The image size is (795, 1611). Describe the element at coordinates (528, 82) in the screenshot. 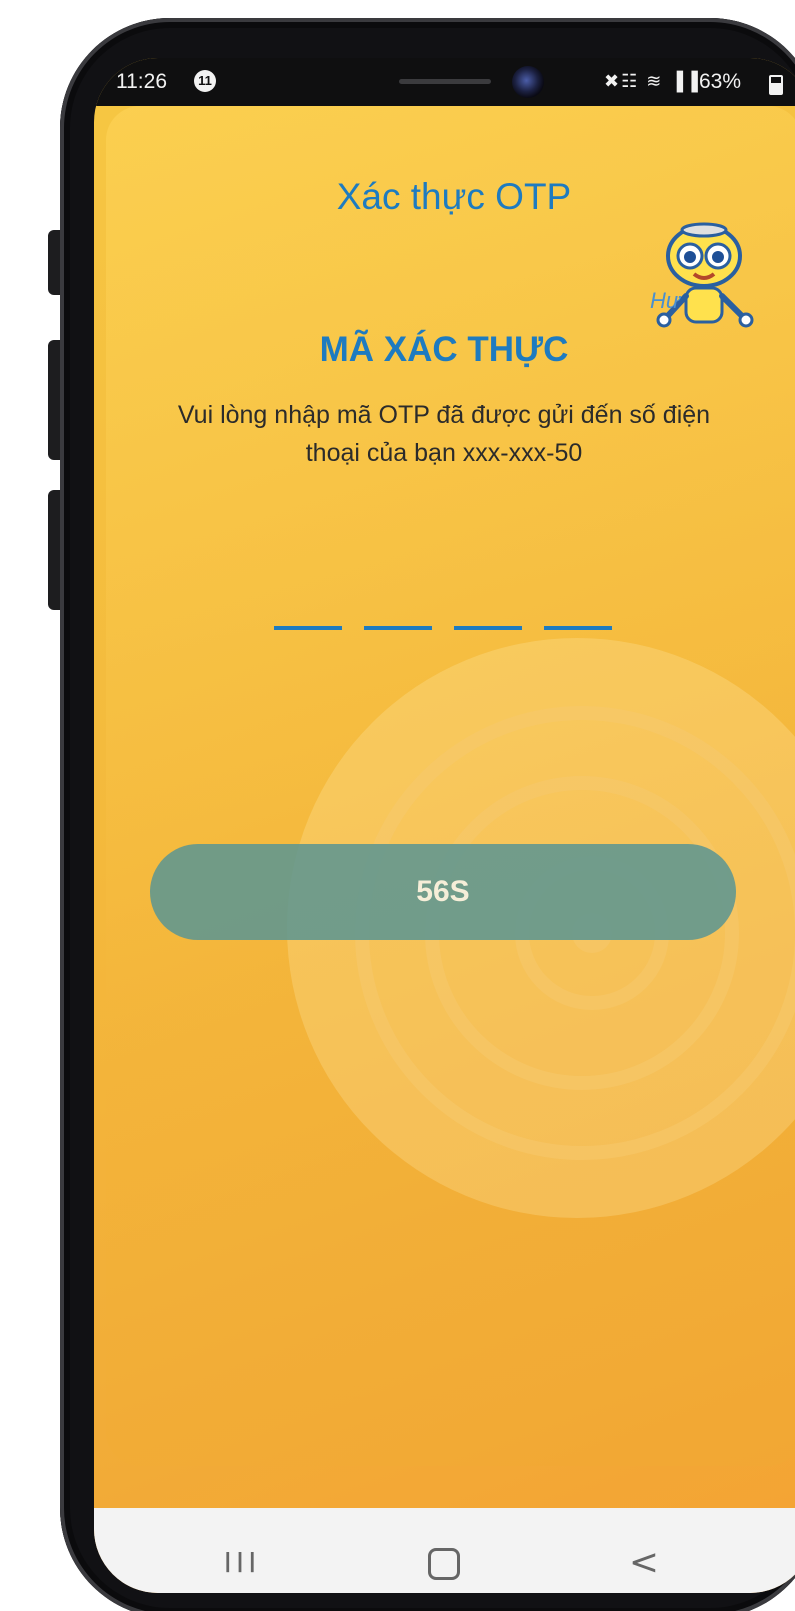

I see `front-camera-icon` at that location.